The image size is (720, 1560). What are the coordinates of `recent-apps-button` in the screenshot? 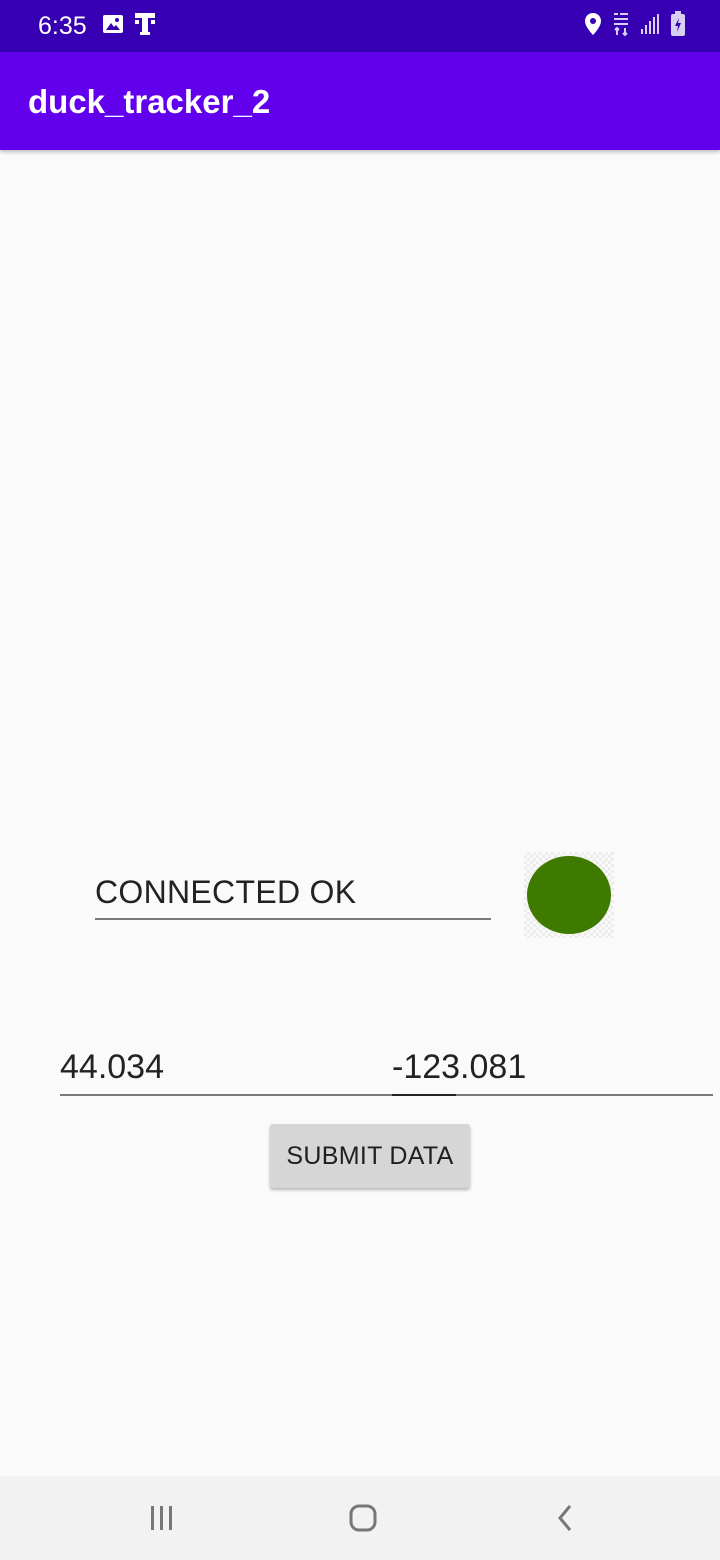 It's located at (162, 1518).